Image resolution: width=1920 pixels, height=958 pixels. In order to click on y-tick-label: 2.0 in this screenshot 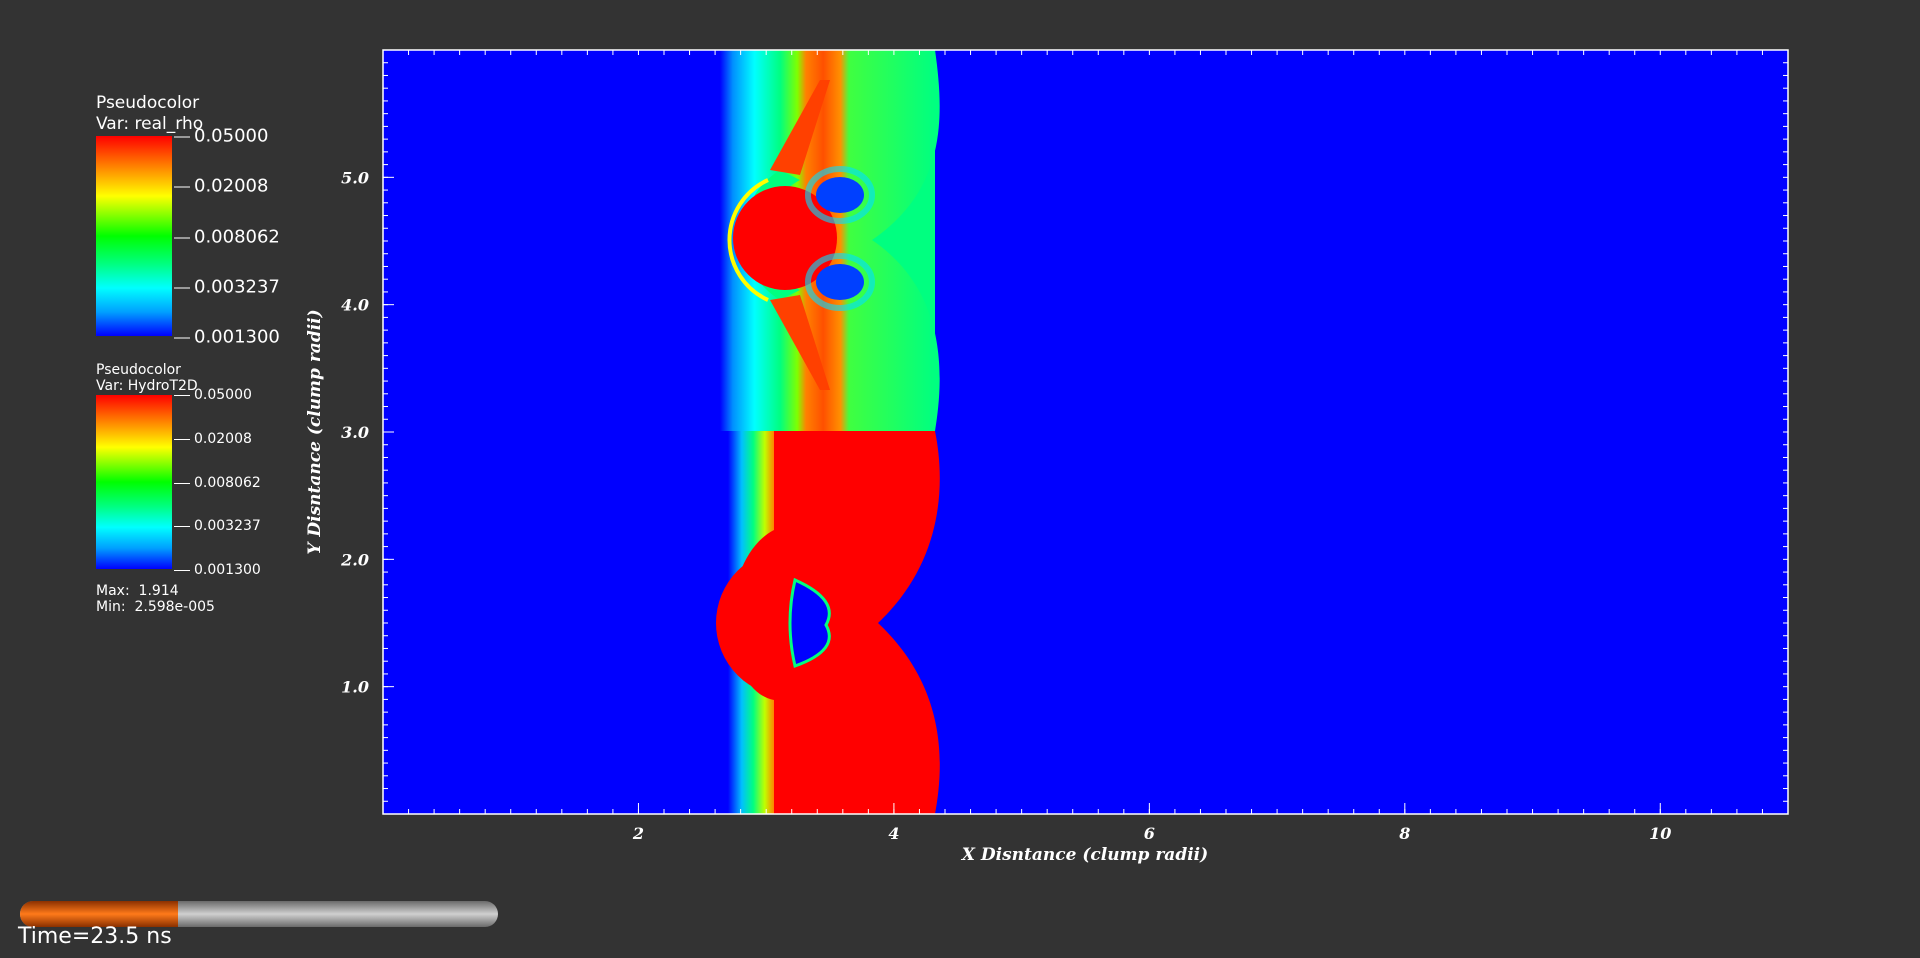, I will do `click(354, 559)`.